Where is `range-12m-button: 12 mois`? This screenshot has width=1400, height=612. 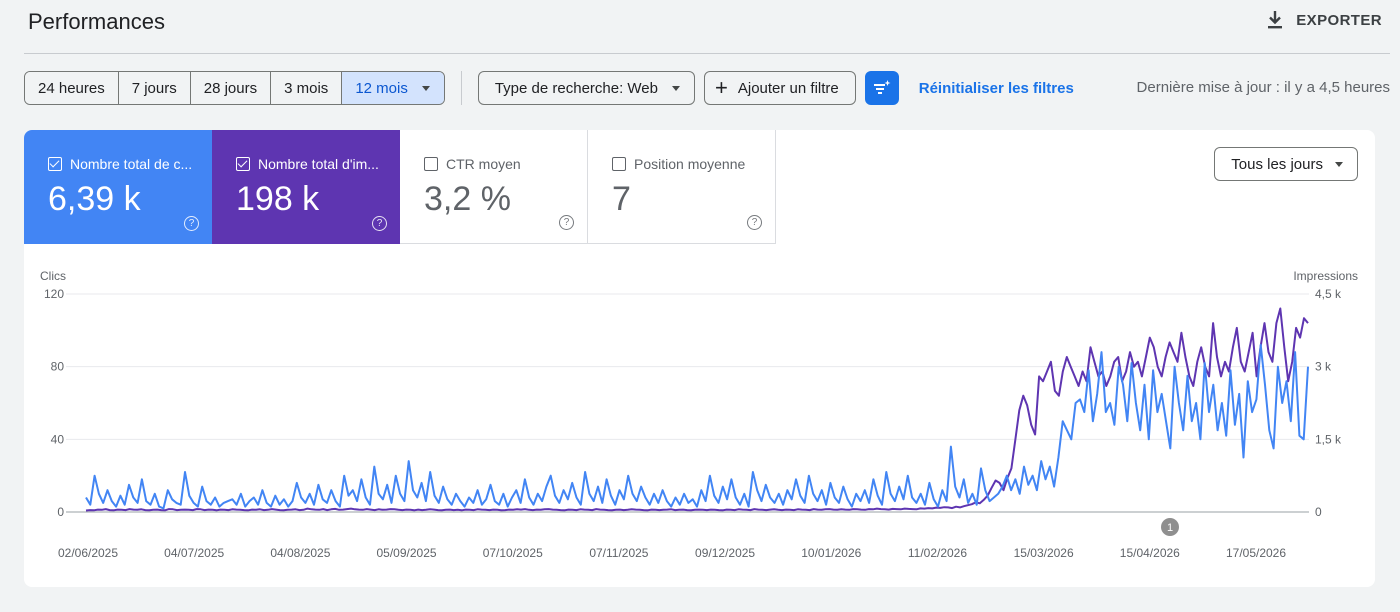 range-12m-button: 12 mois is located at coordinates (393, 88).